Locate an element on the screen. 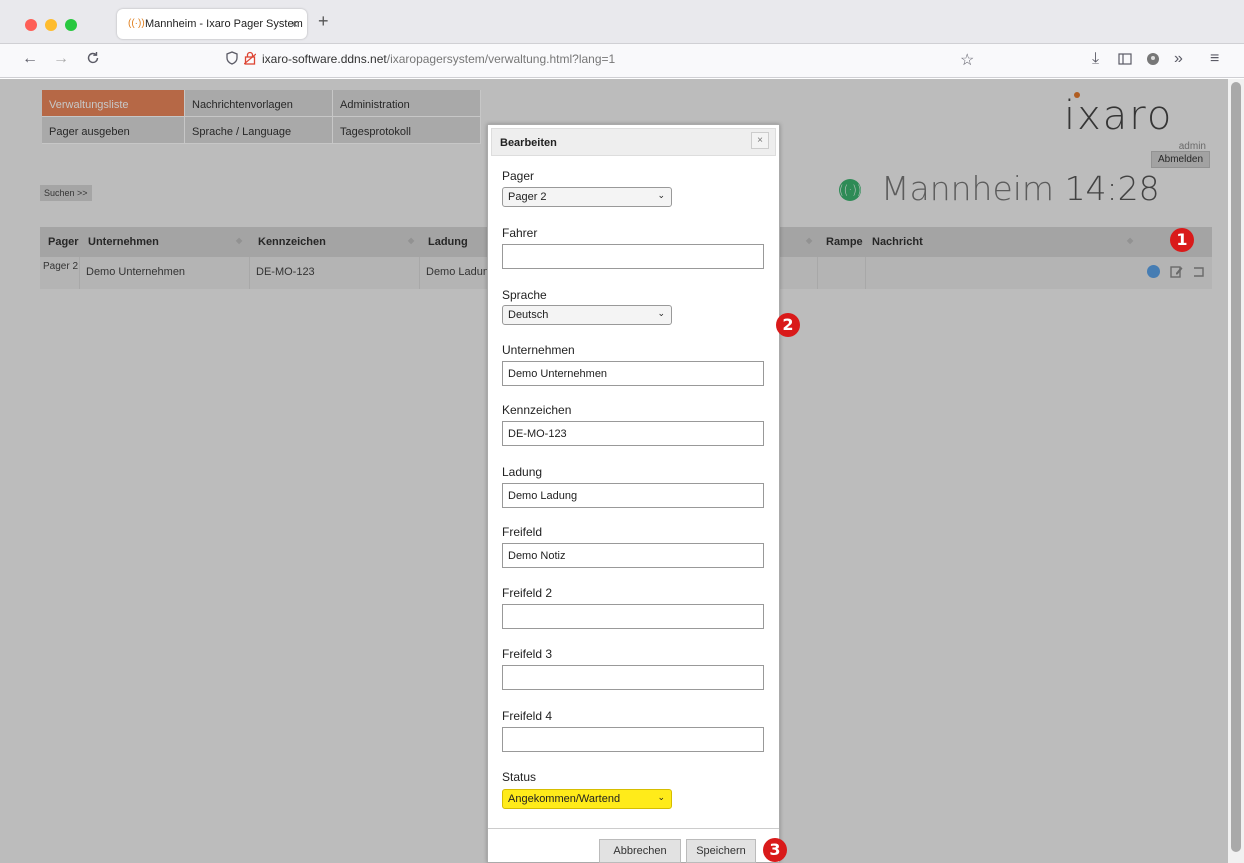 The width and height of the screenshot is (1244, 863). back-icon: ← is located at coordinates (30, 59).